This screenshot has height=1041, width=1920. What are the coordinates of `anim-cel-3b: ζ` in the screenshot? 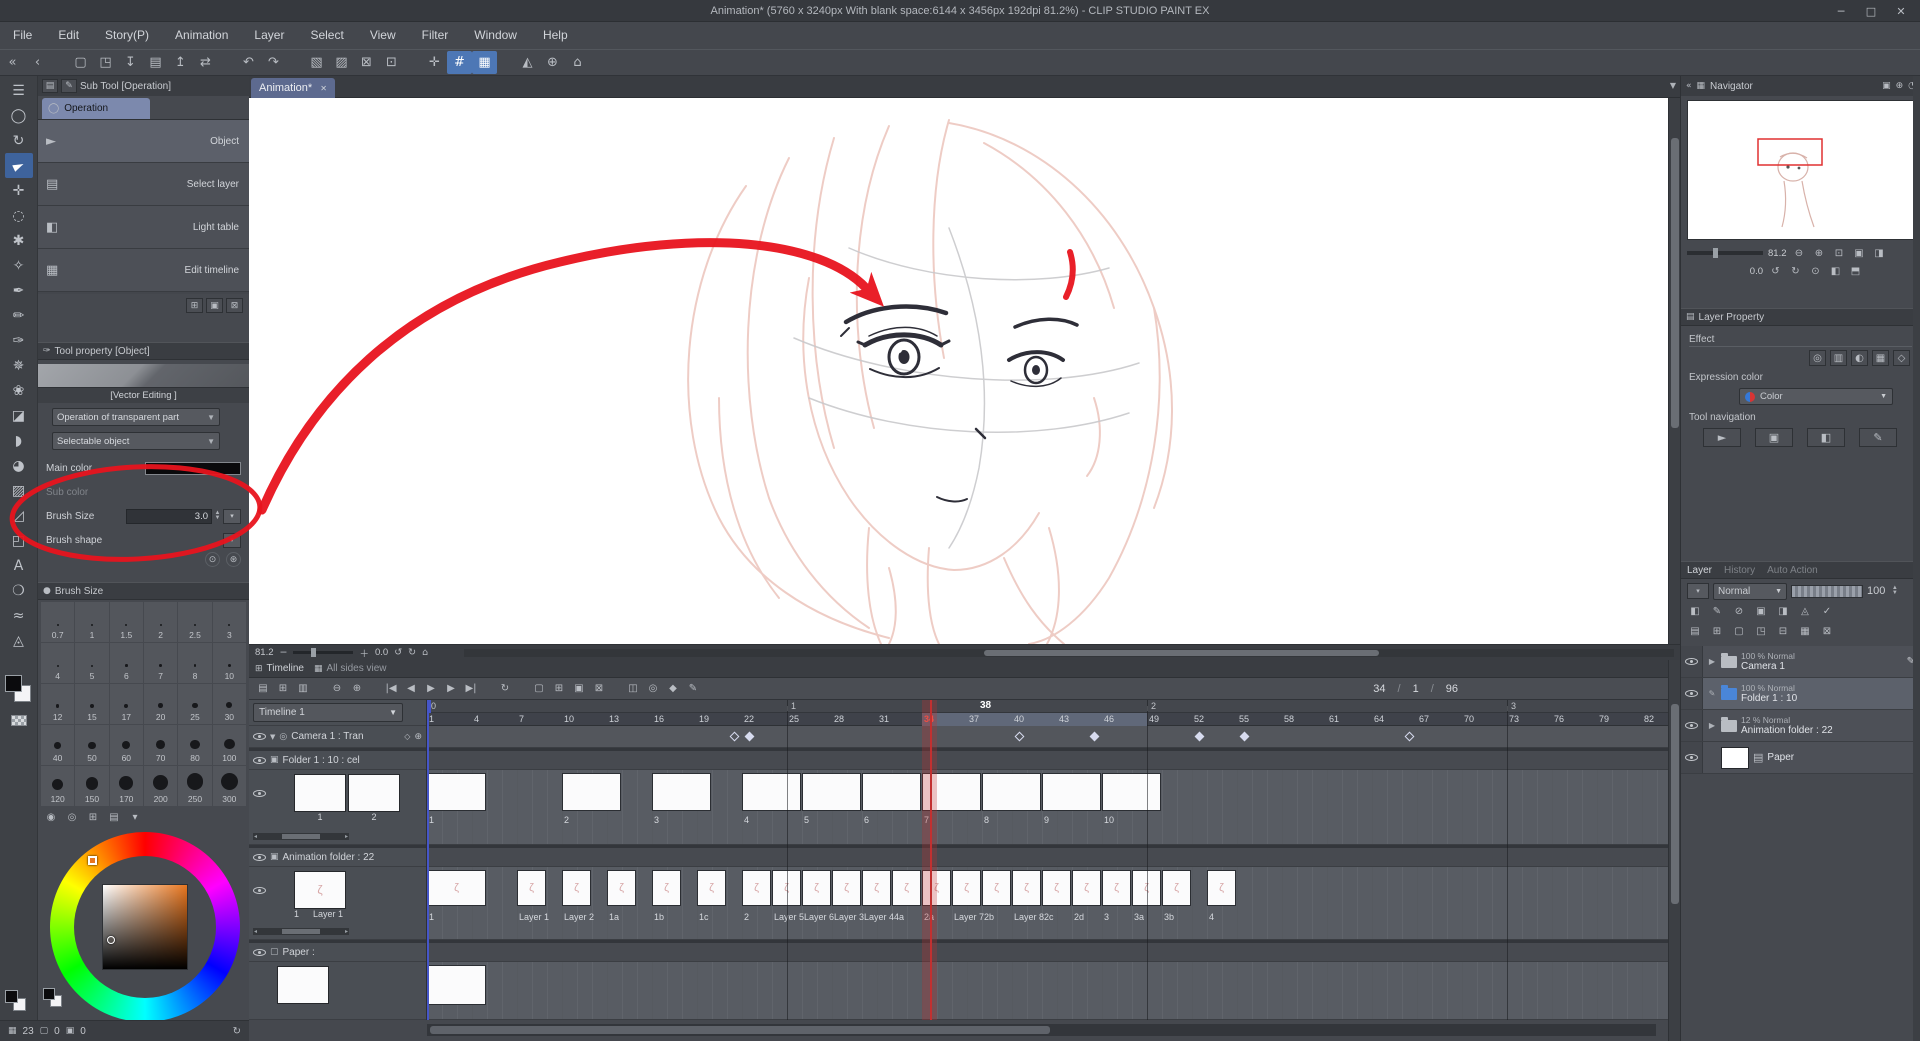 It's located at (1176, 888).